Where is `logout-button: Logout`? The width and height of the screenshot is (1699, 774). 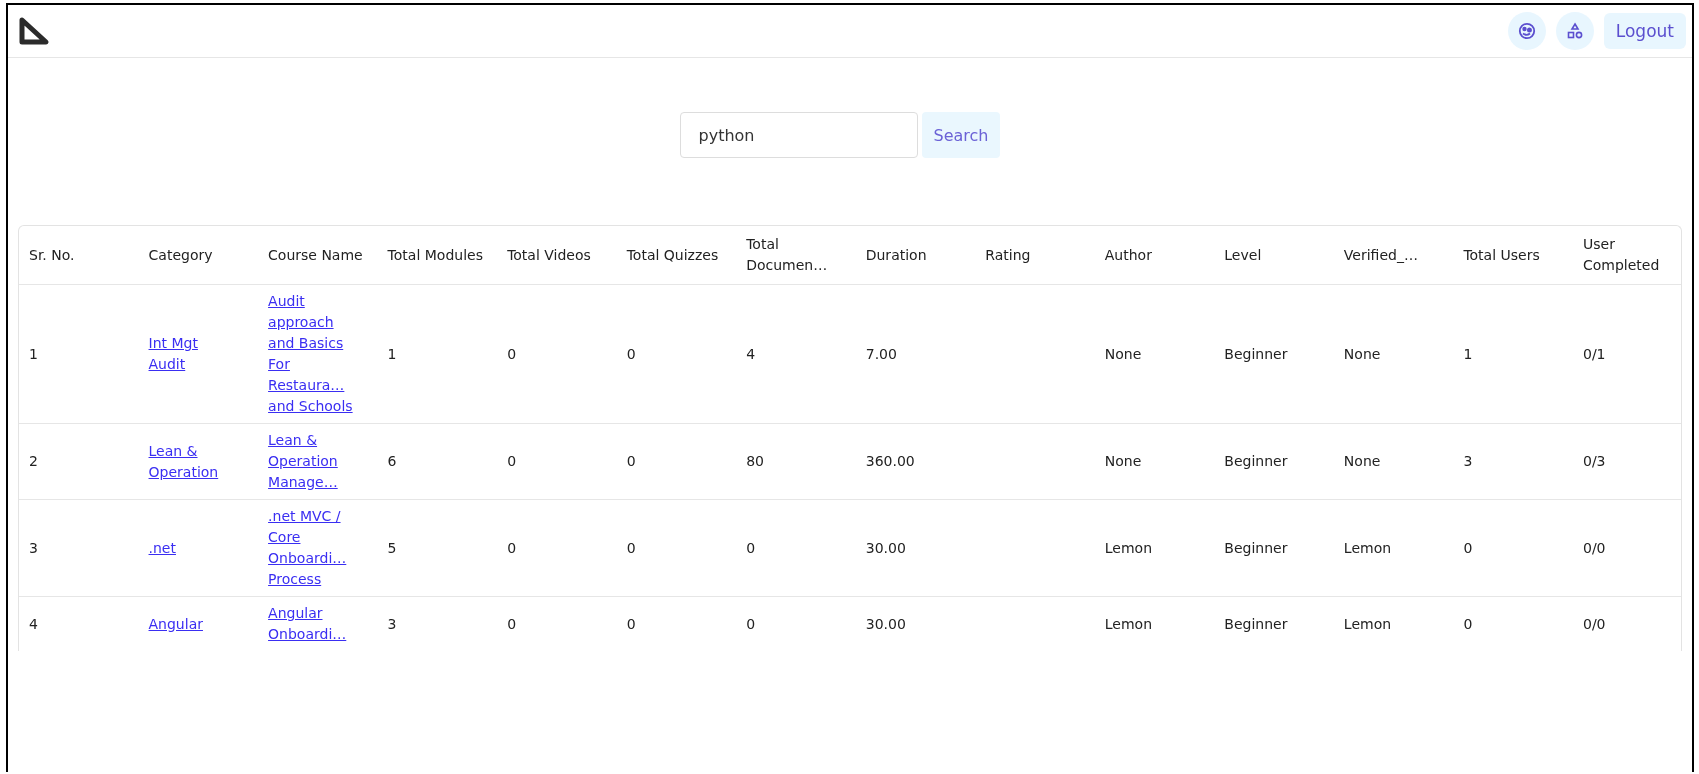 logout-button: Logout is located at coordinates (1644, 31).